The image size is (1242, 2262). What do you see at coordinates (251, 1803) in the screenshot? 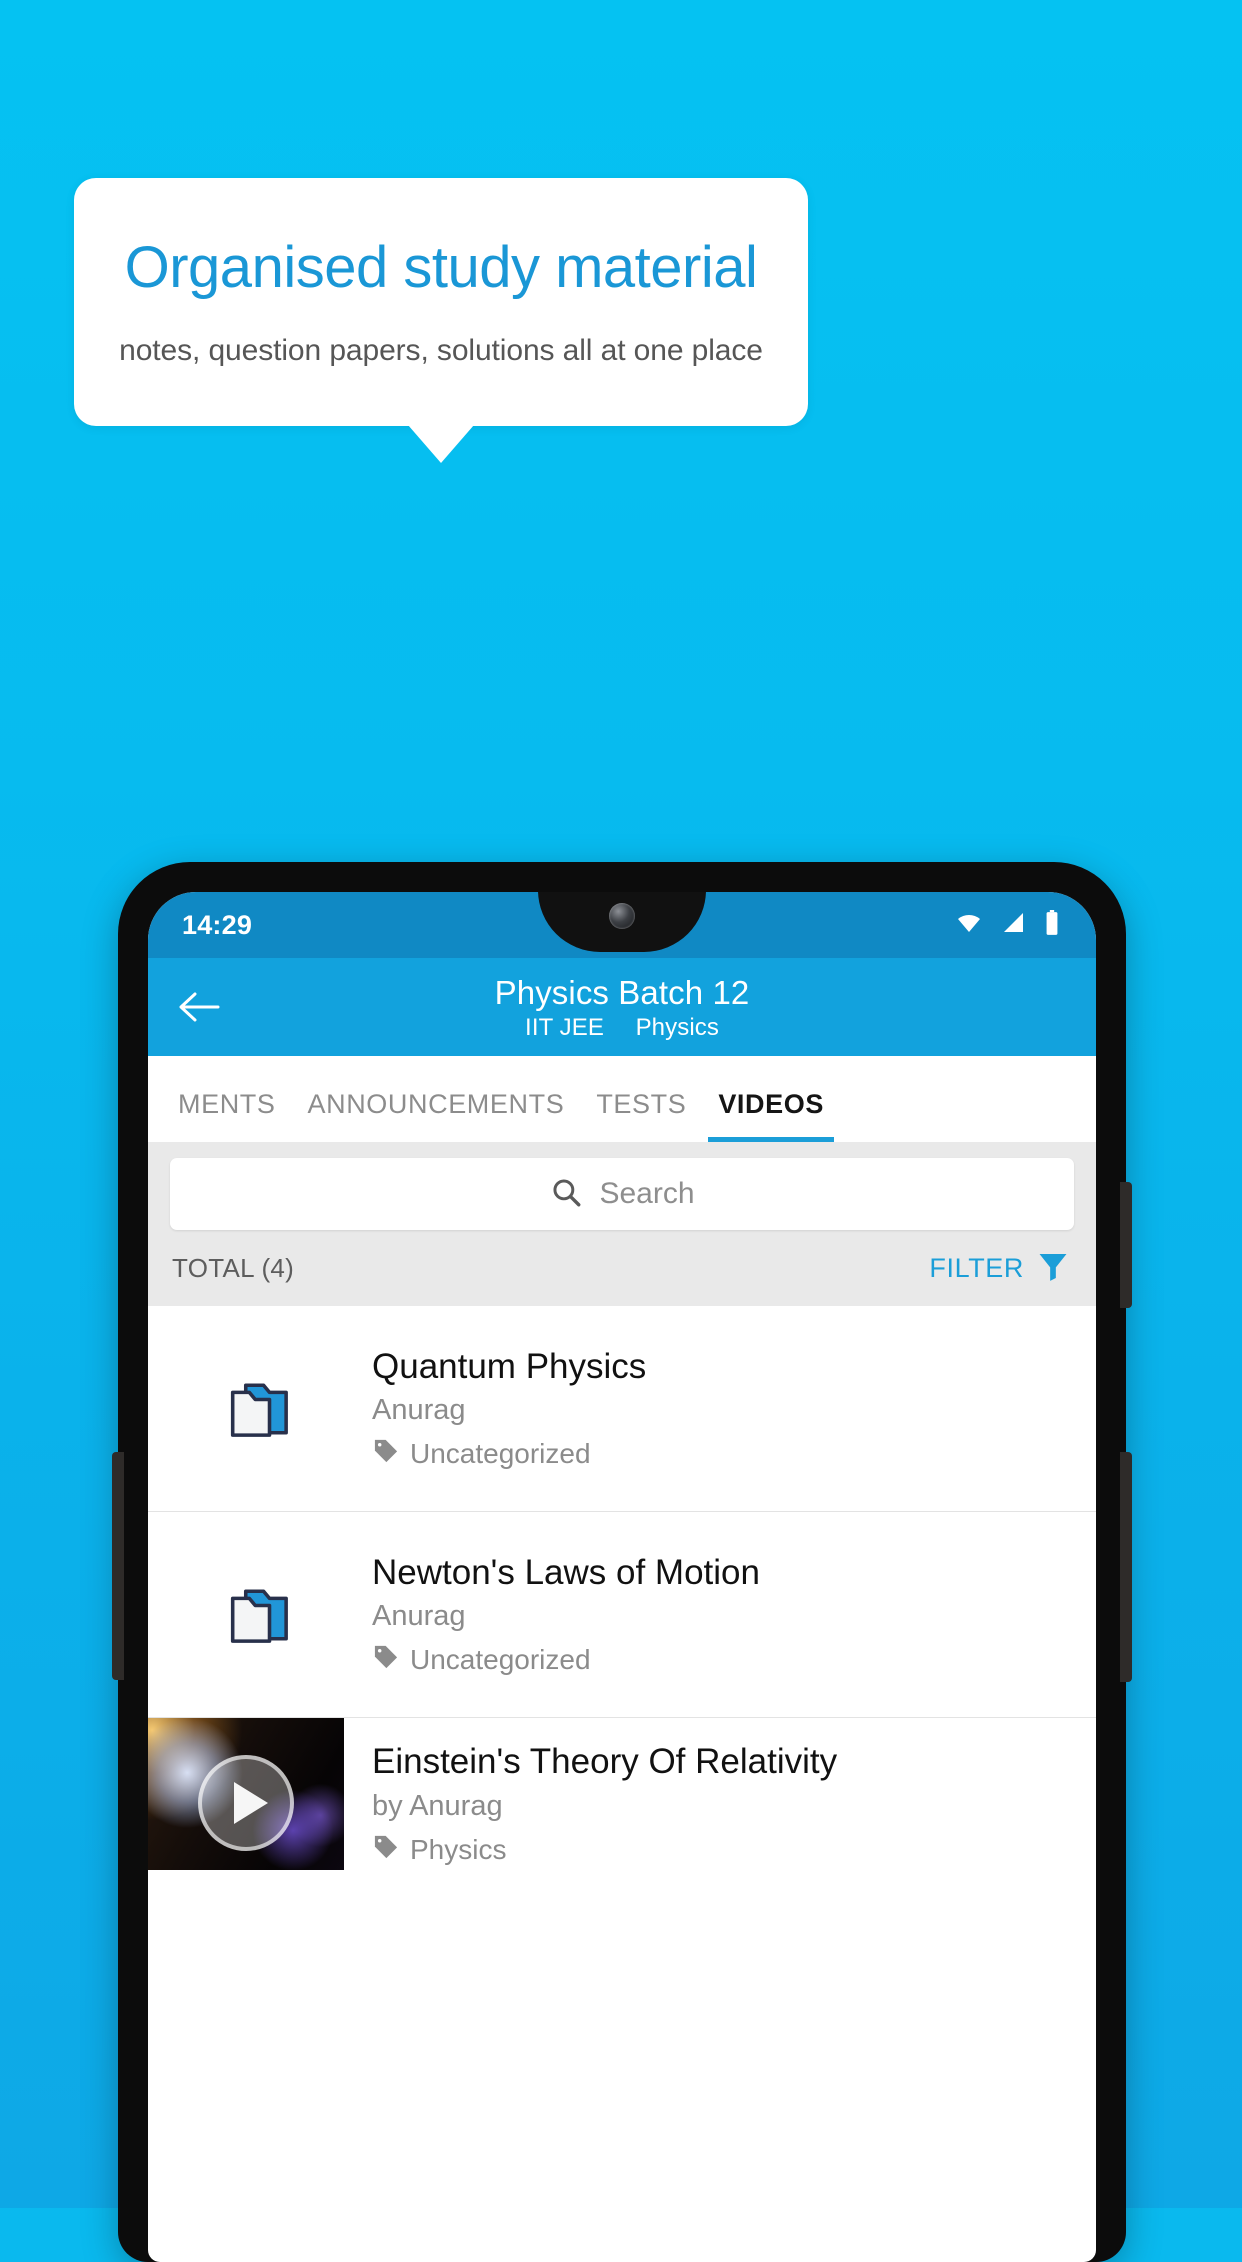
I see `play-triangle` at bounding box center [251, 1803].